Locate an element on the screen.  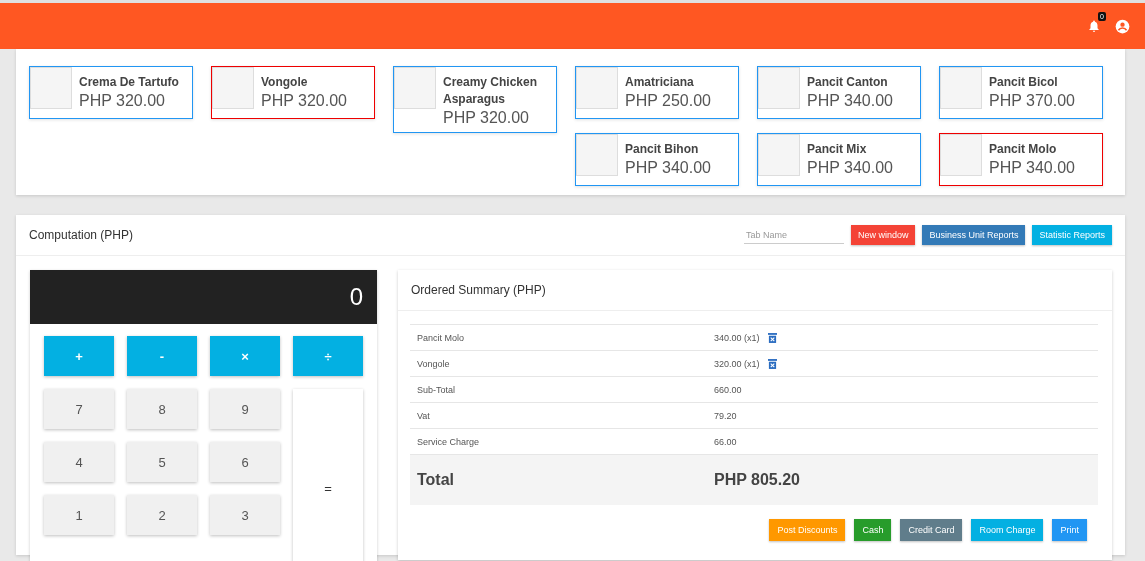
calculator-key: 6 is located at coordinates (245, 462).